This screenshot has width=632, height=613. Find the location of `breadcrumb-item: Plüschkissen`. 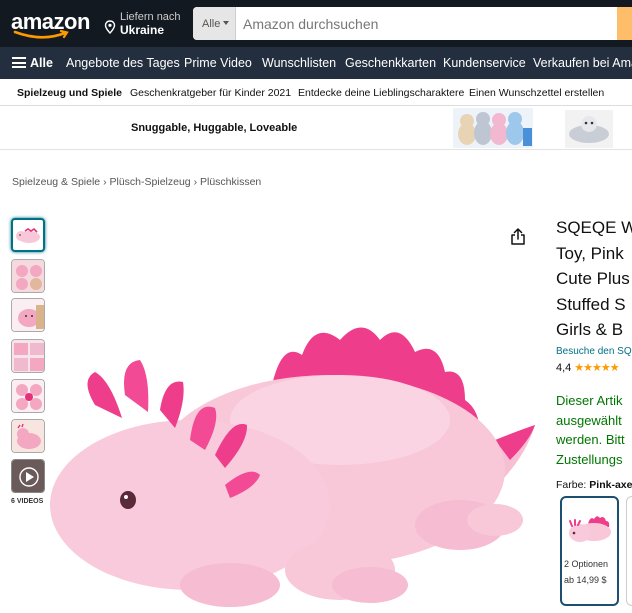

breadcrumb-item: Plüschkissen is located at coordinates (230, 182).